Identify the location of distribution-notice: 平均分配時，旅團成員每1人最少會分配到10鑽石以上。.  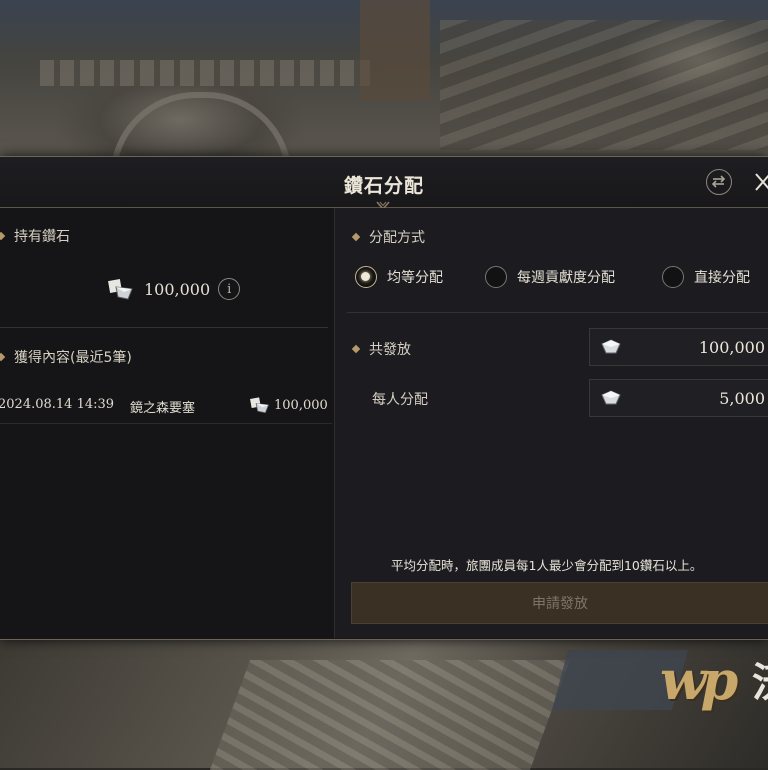
(547, 565).